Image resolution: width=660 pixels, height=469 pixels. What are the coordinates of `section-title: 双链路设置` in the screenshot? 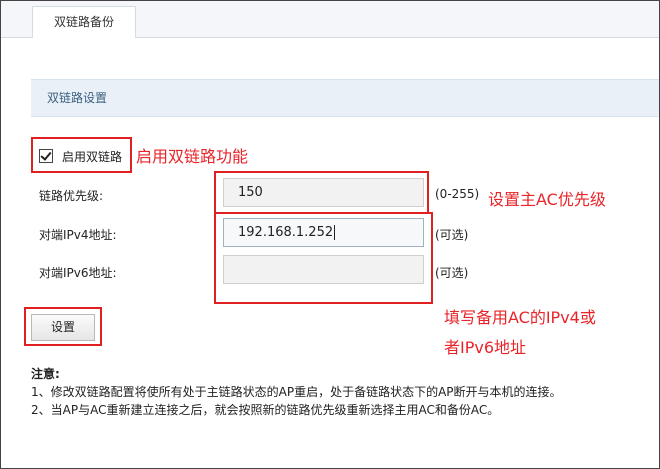 It's located at (77, 98).